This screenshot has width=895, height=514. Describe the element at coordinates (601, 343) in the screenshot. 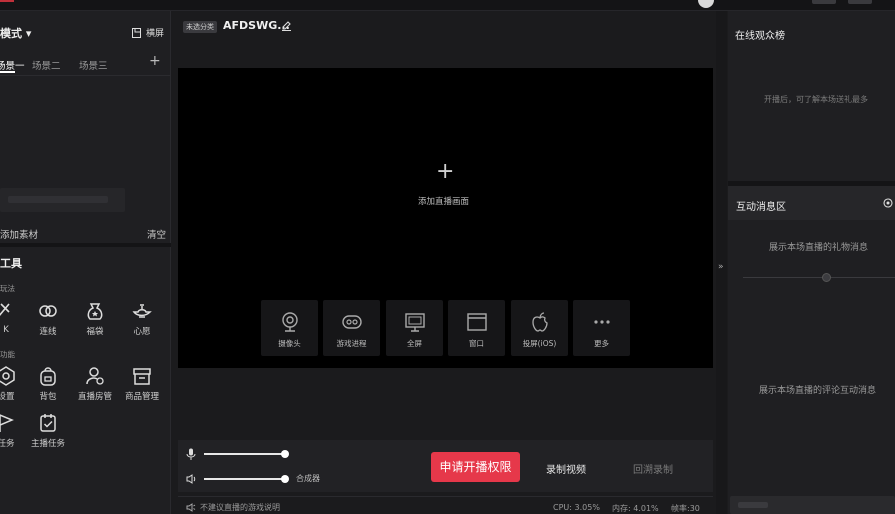

I see `source-label: 更多` at that location.